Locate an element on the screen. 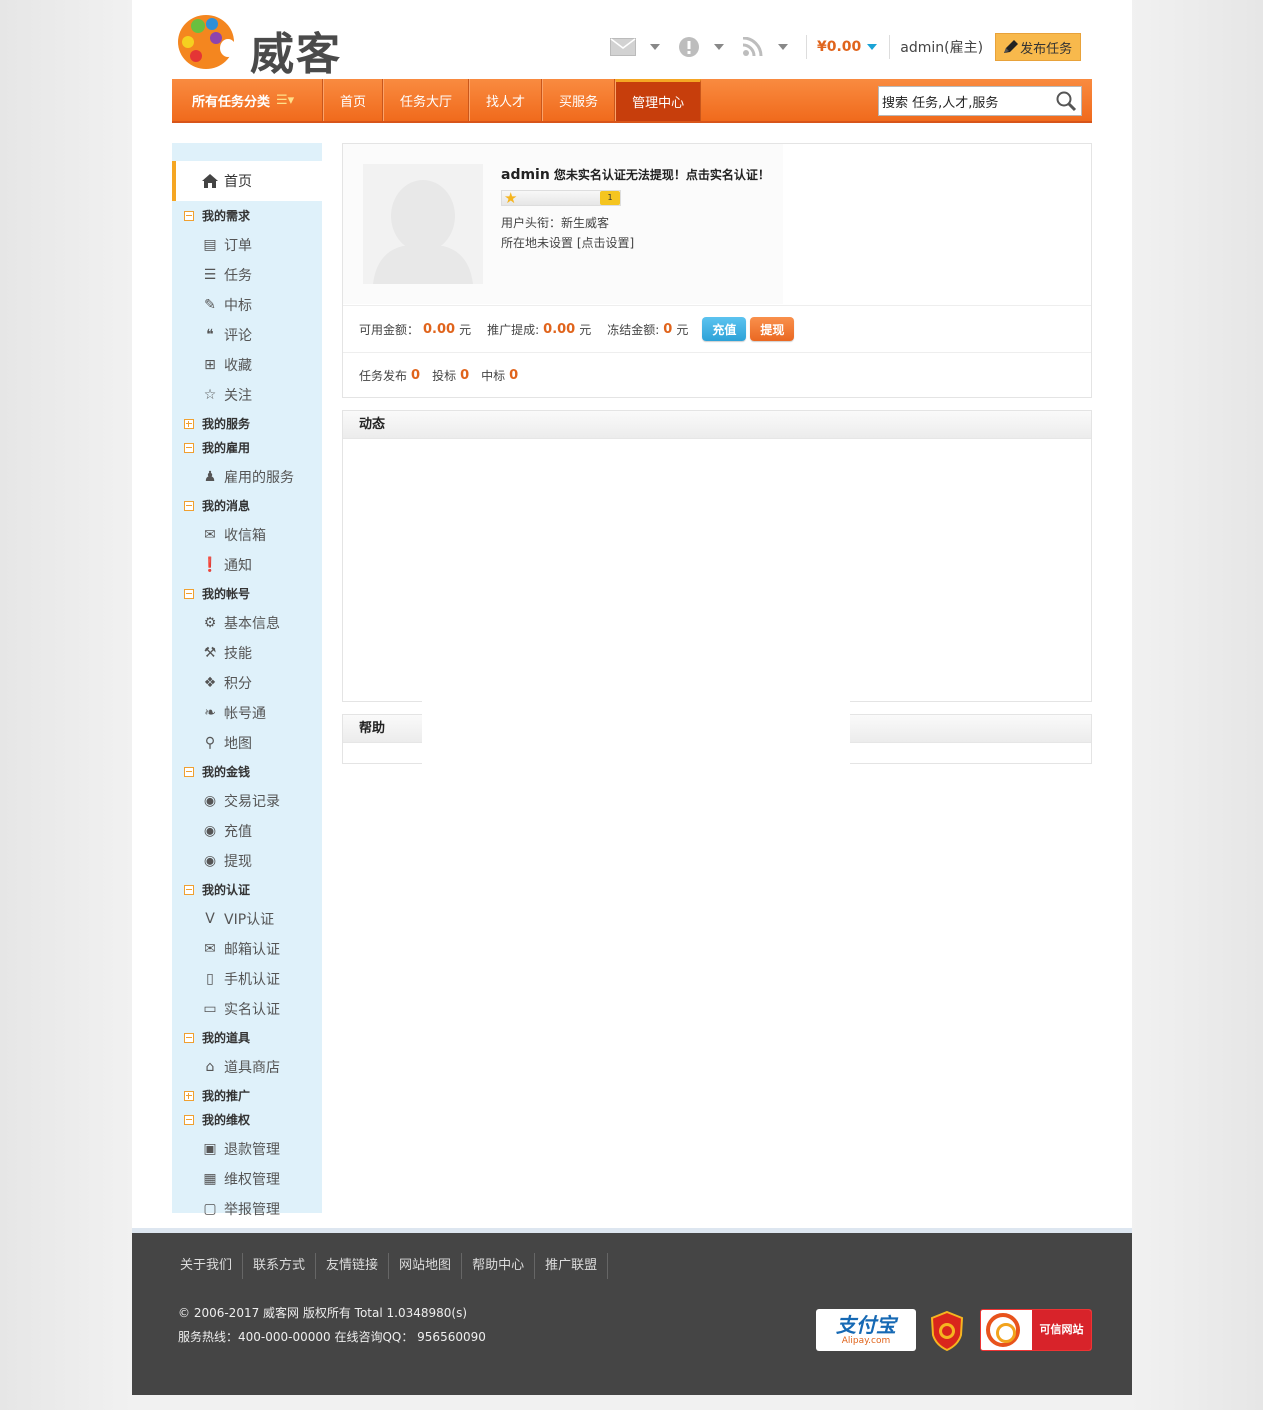 The height and width of the screenshot is (1410, 1263). sidebar-item-label: 维权管理 is located at coordinates (252, 1180).